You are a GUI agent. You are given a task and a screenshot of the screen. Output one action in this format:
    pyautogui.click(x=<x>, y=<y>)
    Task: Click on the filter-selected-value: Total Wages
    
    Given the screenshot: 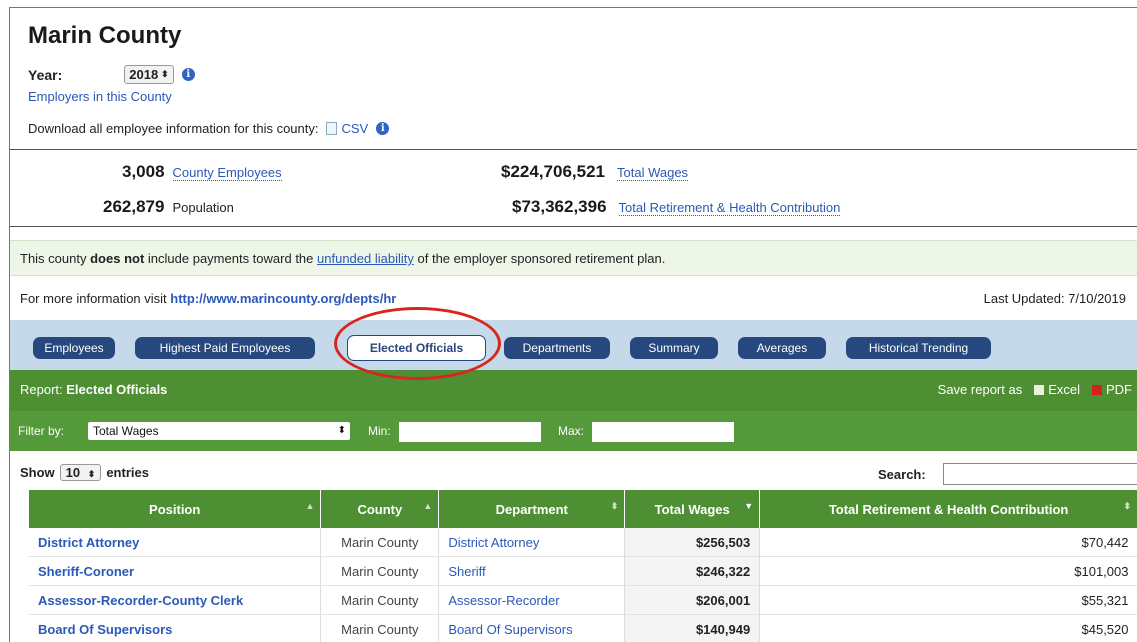 What is the action you would take?
    pyautogui.click(x=126, y=431)
    